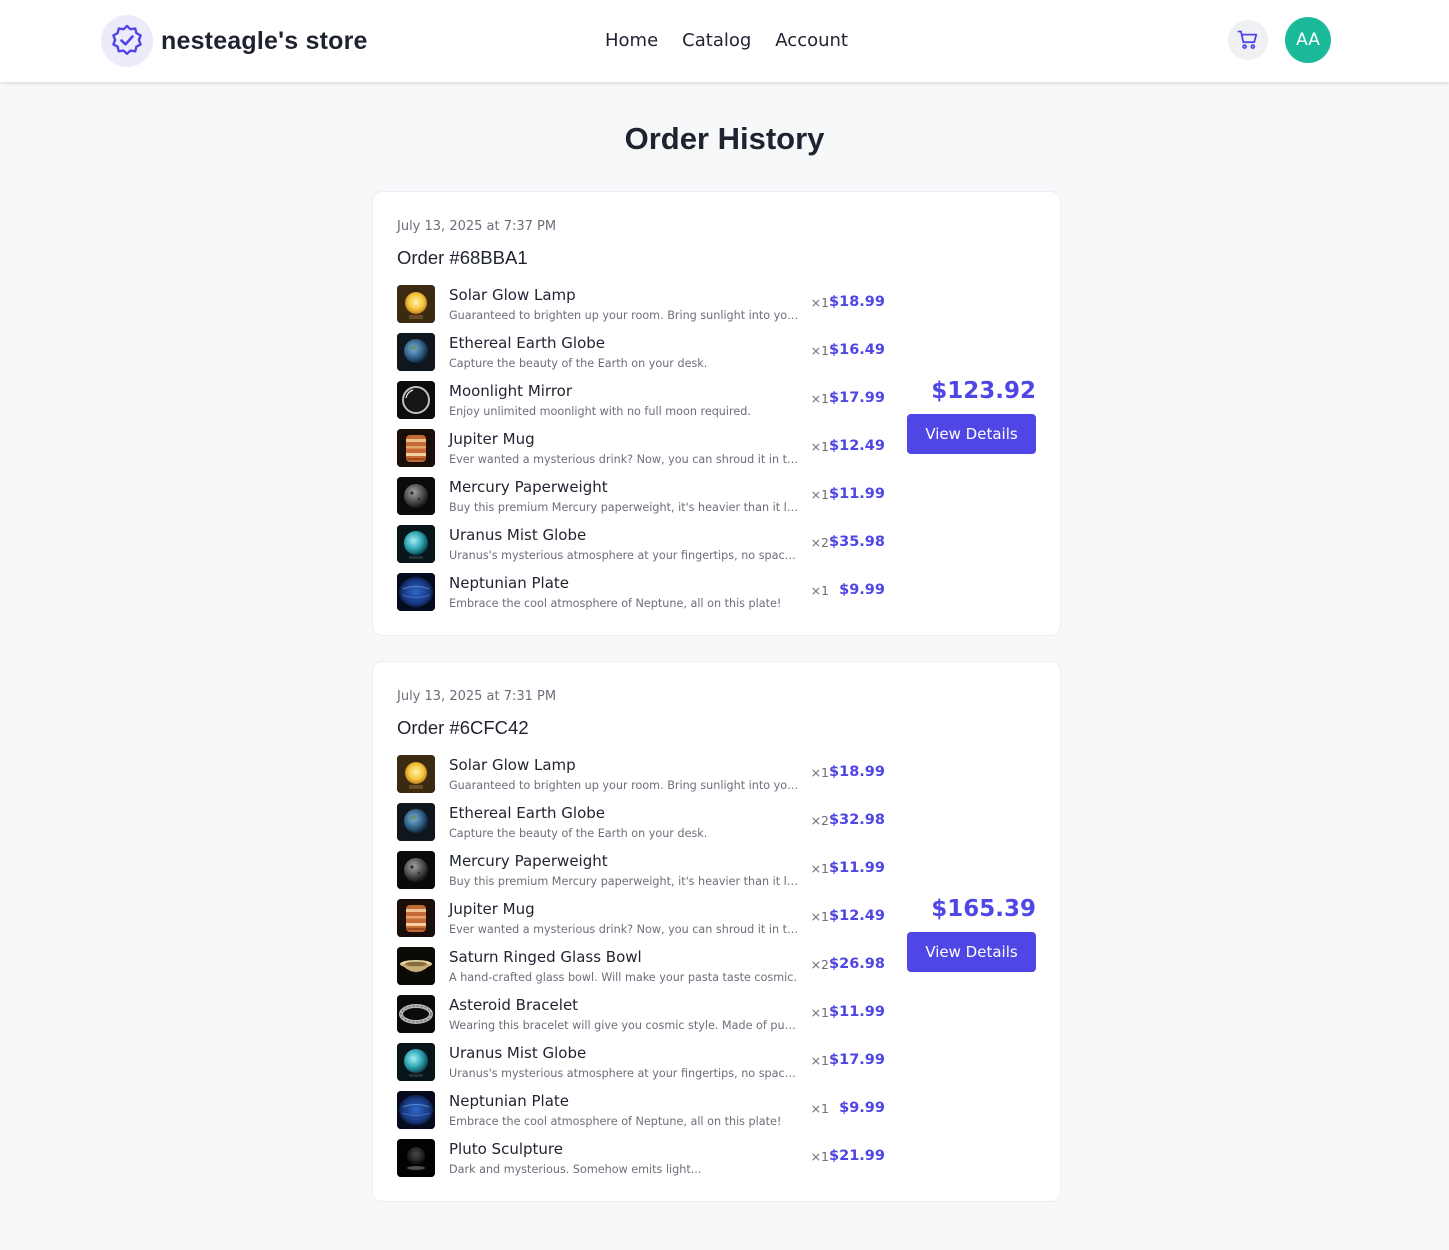 The height and width of the screenshot is (1250, 1449). Describe the element at coordinates (631, 40) in the screenshot. I see `nav-home-link: Home` at that location.